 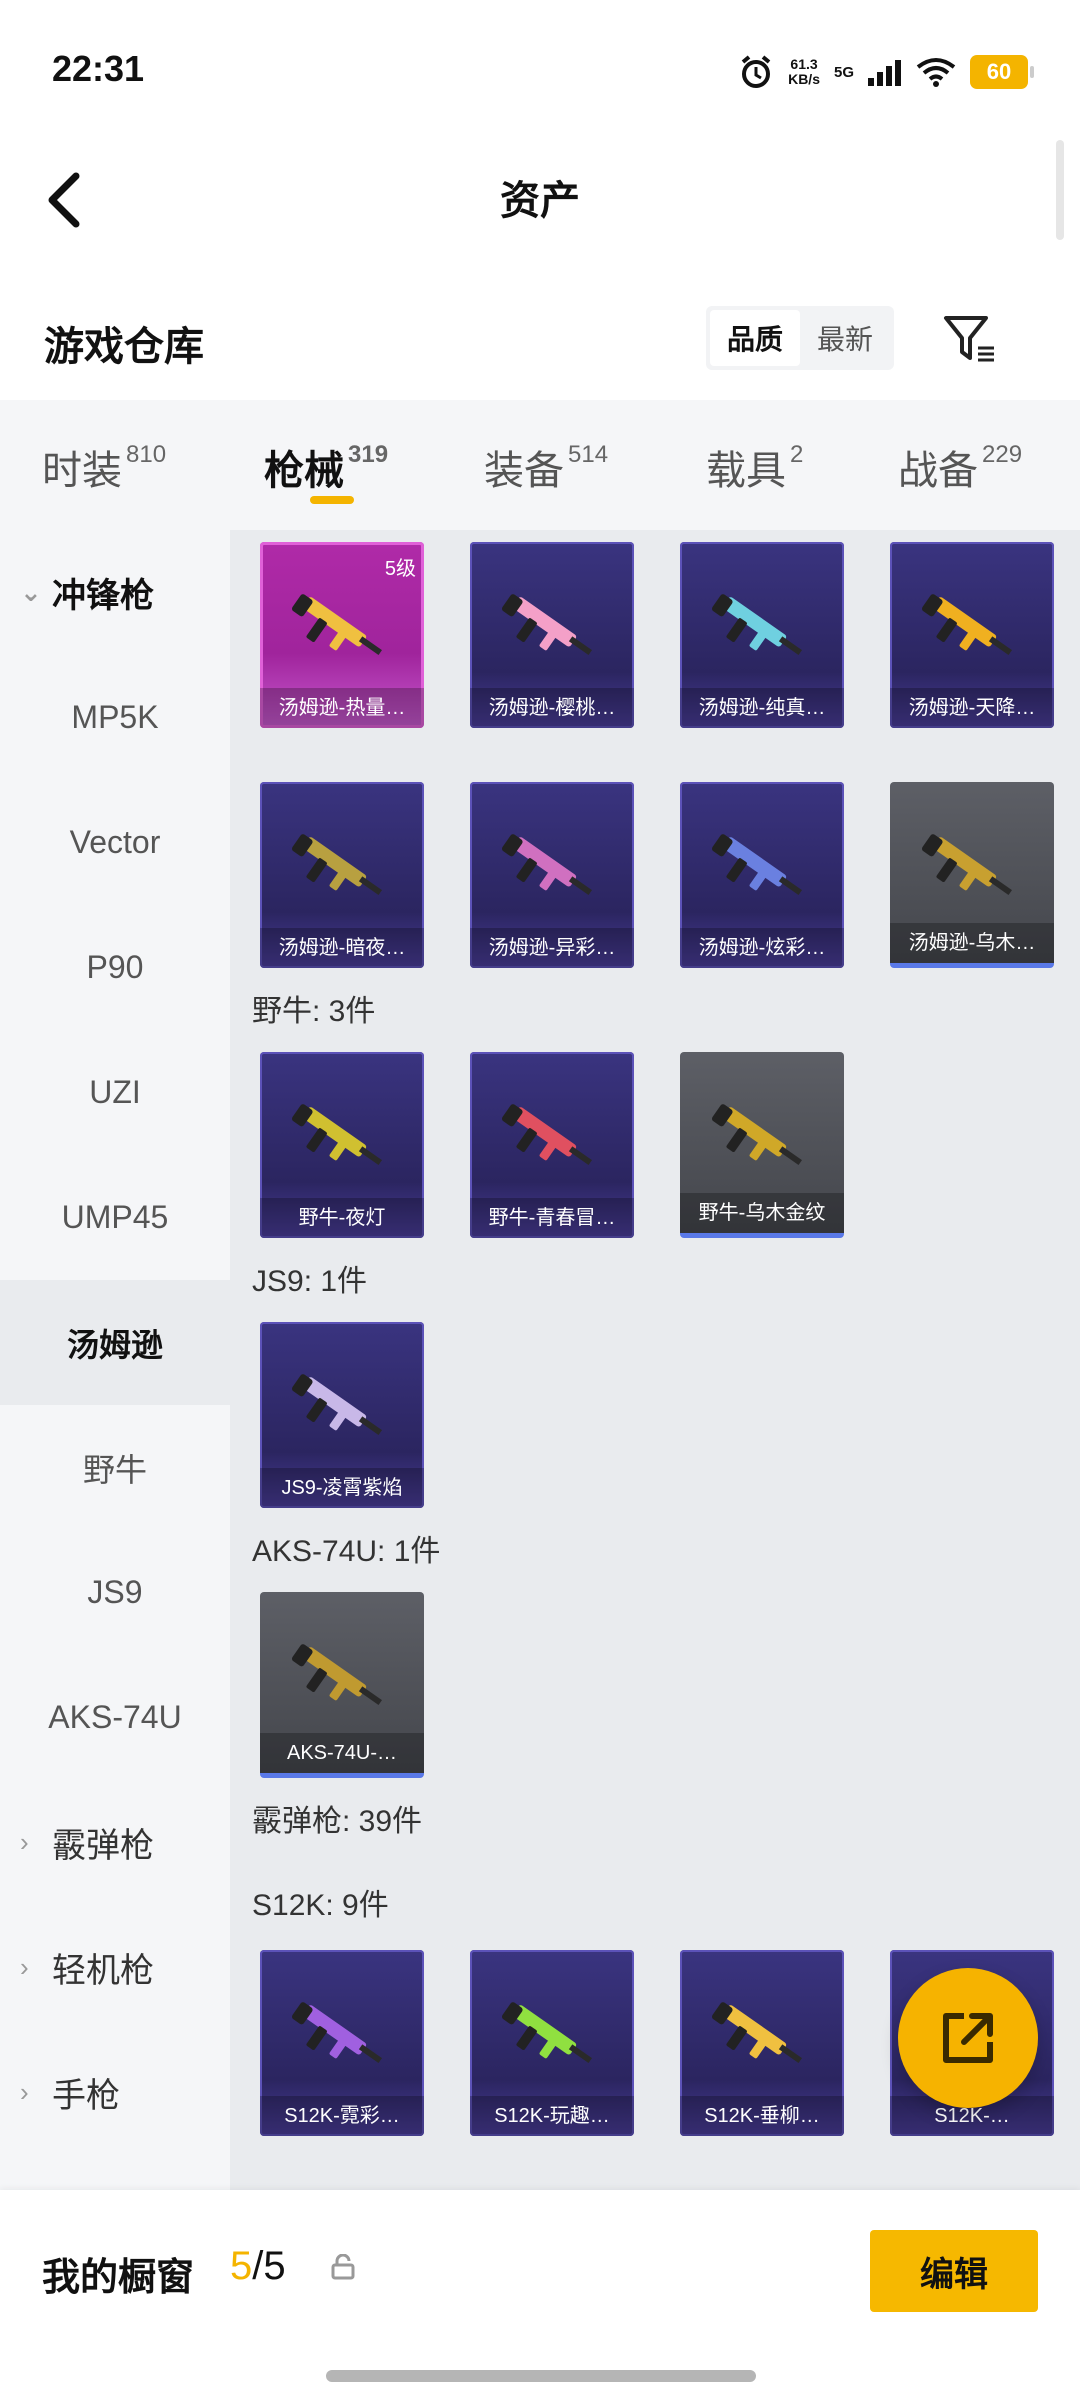 What do you see at coordinates (115, 1092) in the screenshot?
I see `nav-item-uzi: UZI` at bounding box center [115, 1092].